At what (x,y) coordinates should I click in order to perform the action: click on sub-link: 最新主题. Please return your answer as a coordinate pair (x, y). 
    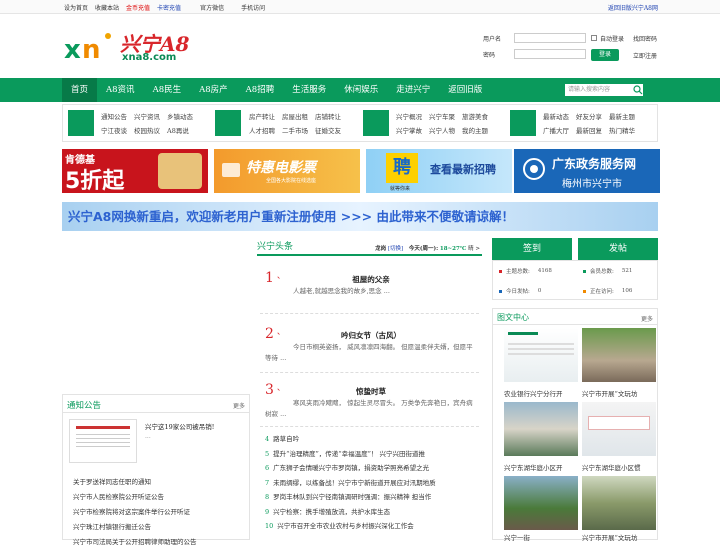
    Looking at the image, I should click on (622, 116).